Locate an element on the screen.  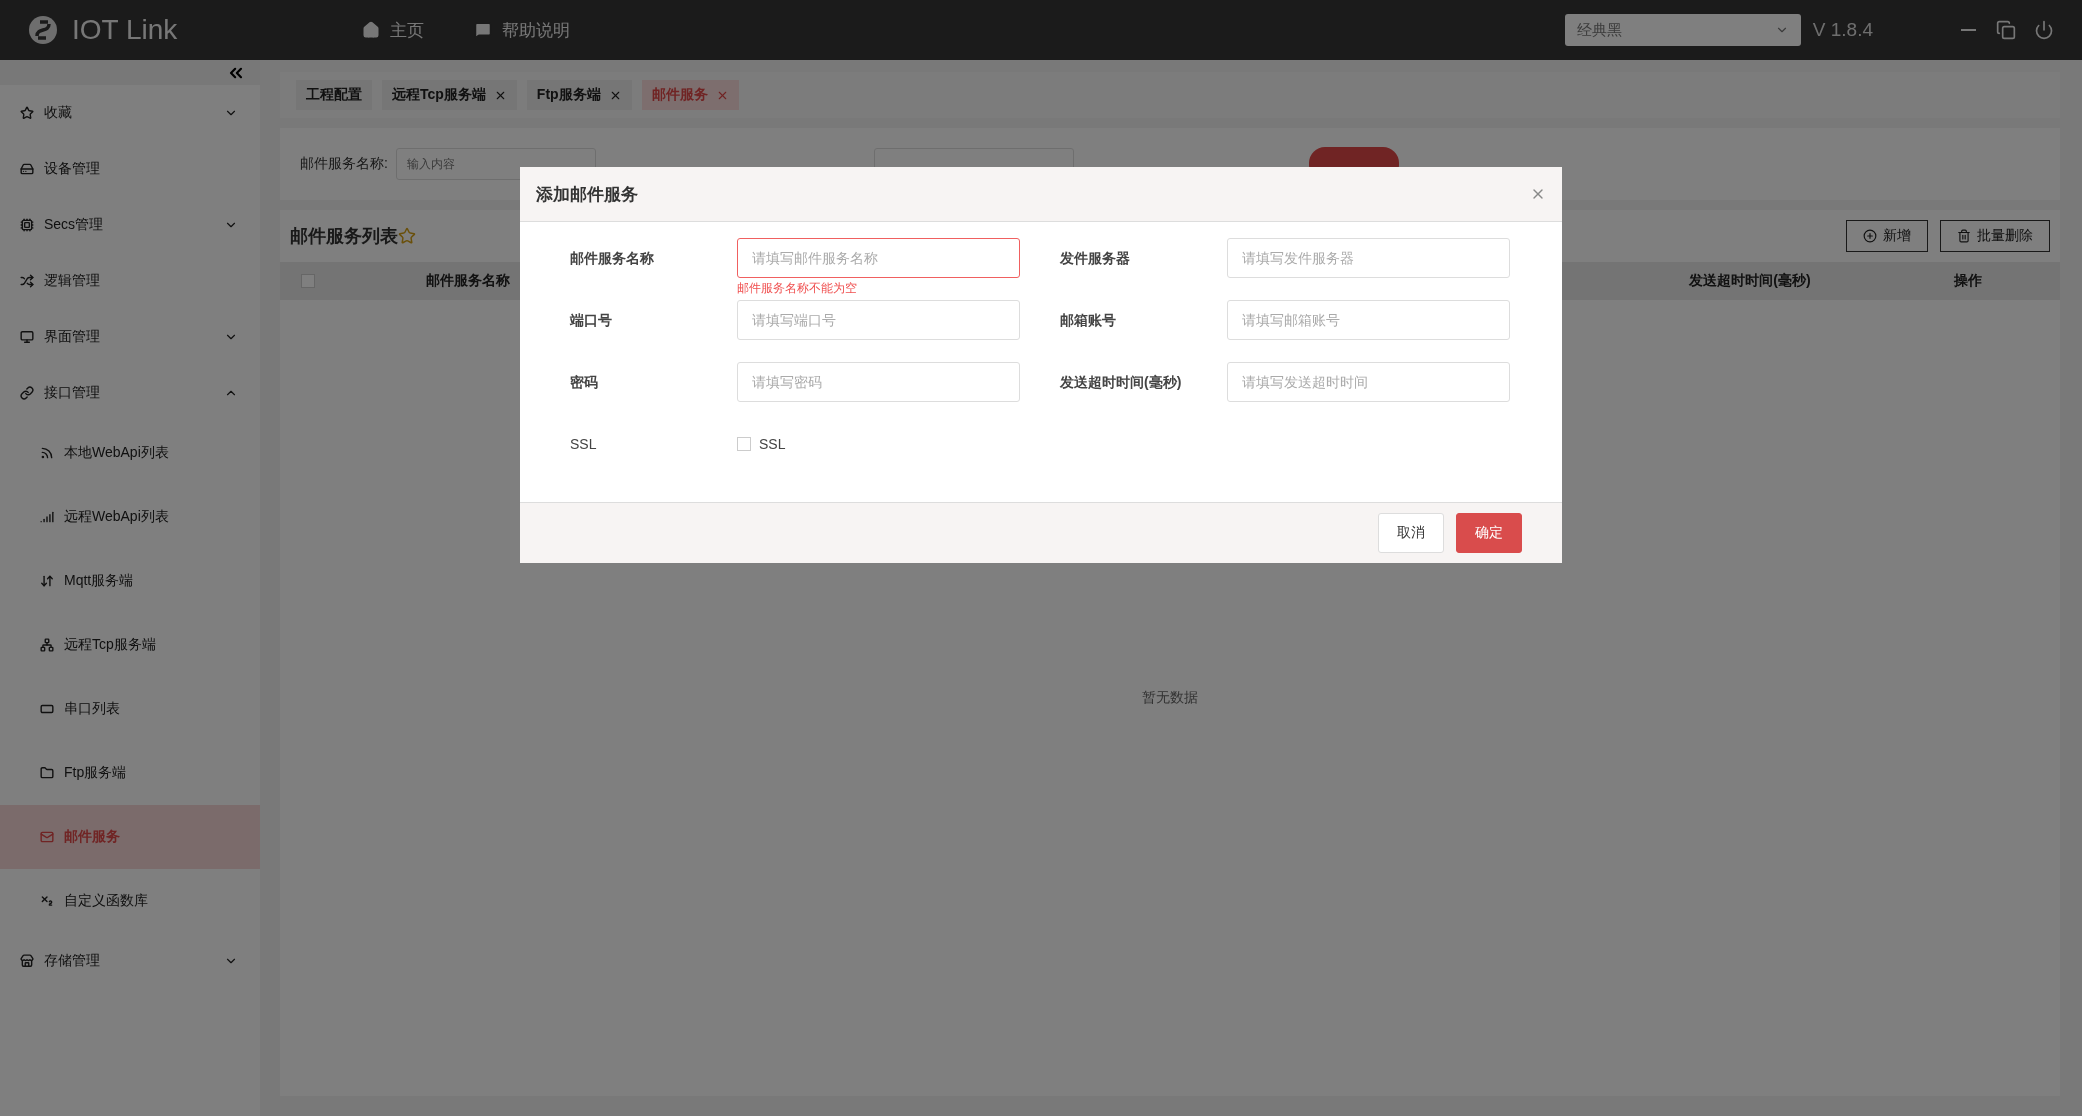
power-icon is located at coordinates (2044, 30).